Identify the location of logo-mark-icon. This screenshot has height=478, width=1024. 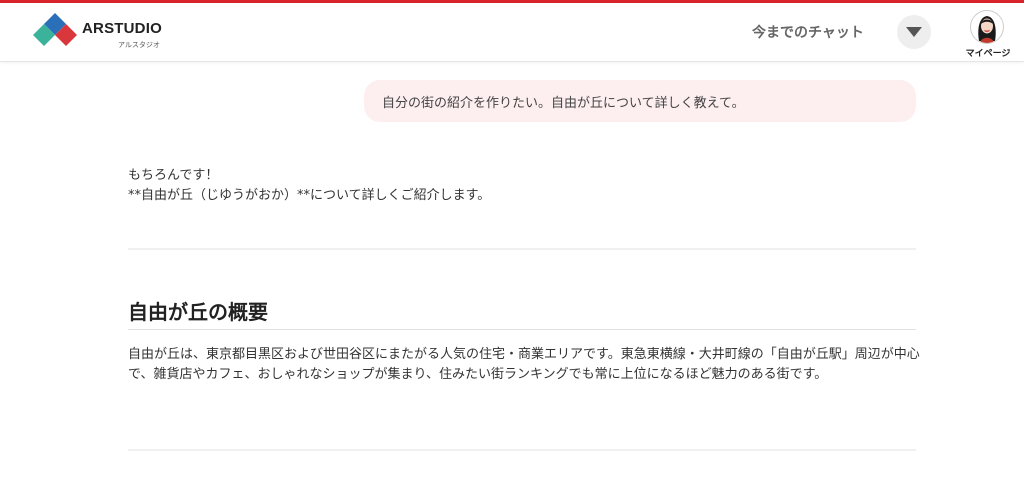
(55, 29).